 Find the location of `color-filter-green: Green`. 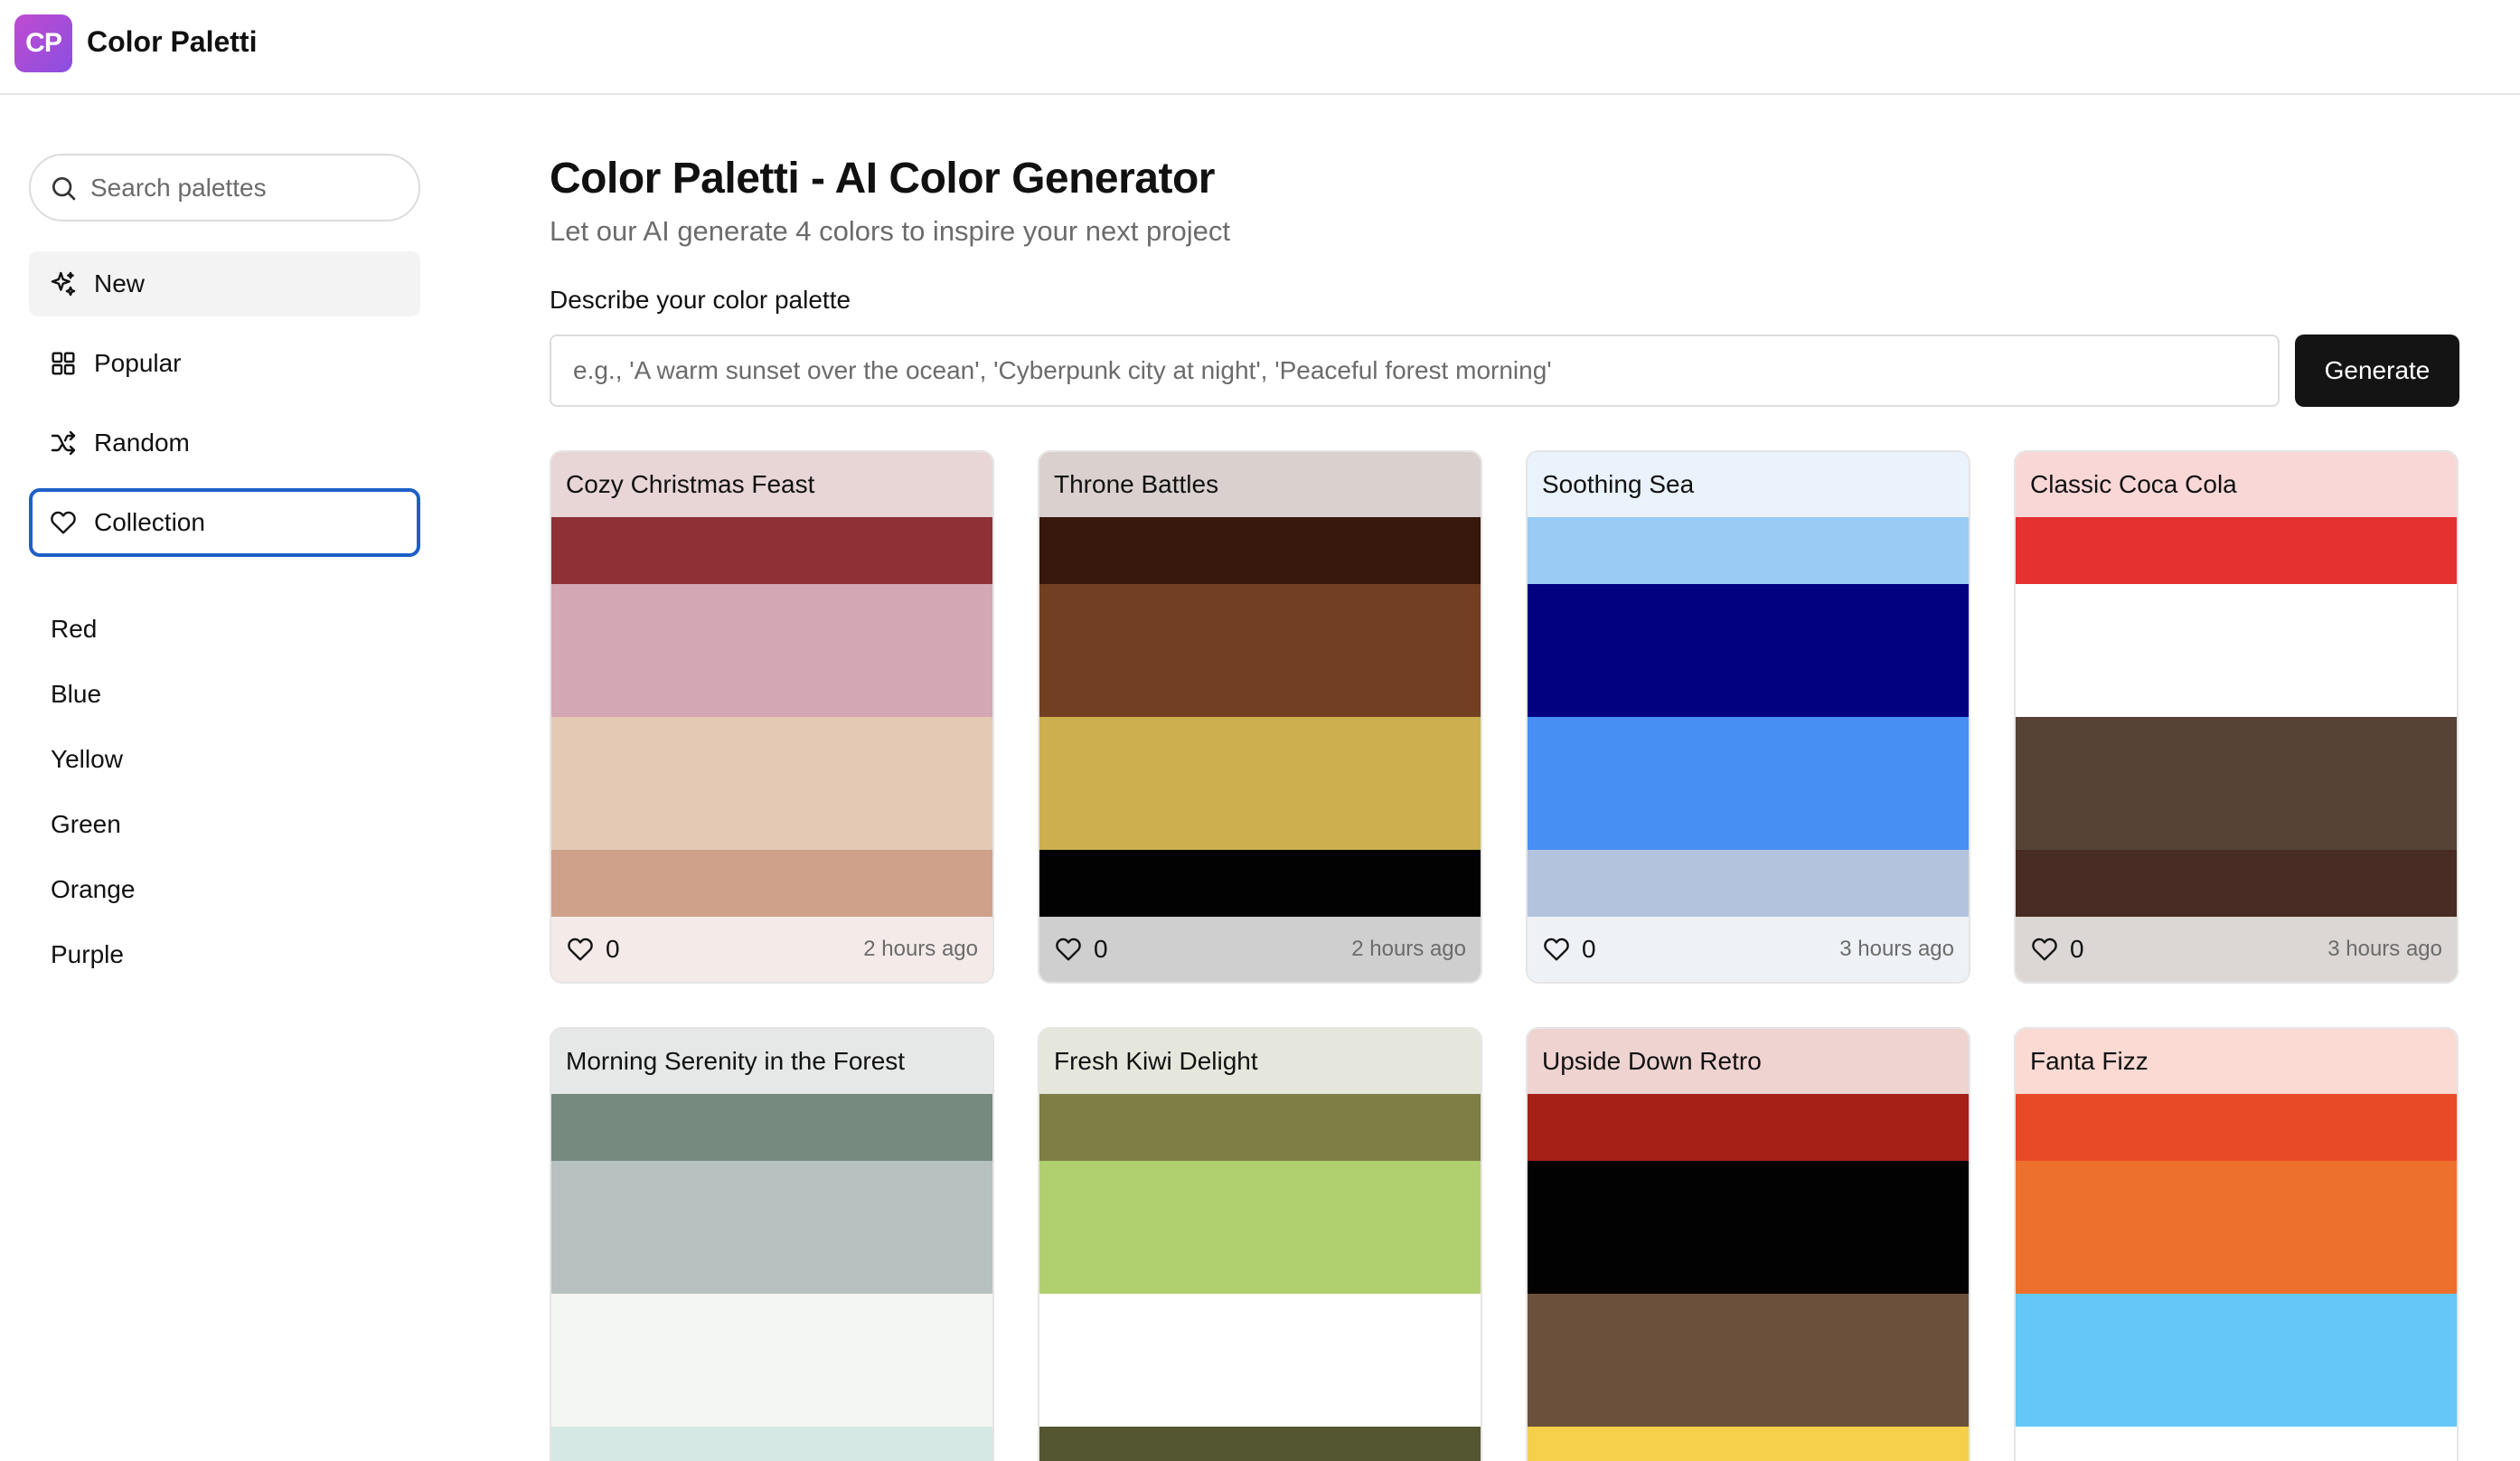

color-filter-green: Green is located at coordinates (86, 824).